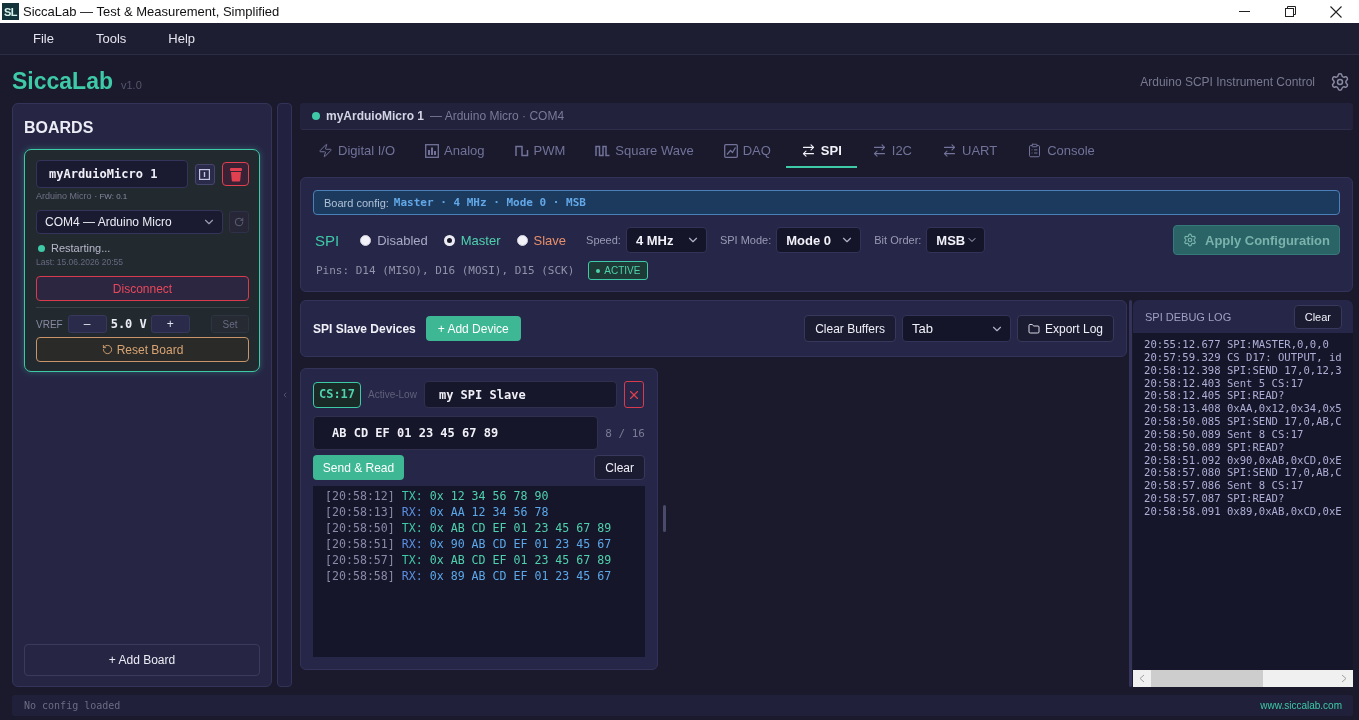 This screenshot has height=720, width=1359. I want to click on byte-count: 8 / 16, so click(625, 433).